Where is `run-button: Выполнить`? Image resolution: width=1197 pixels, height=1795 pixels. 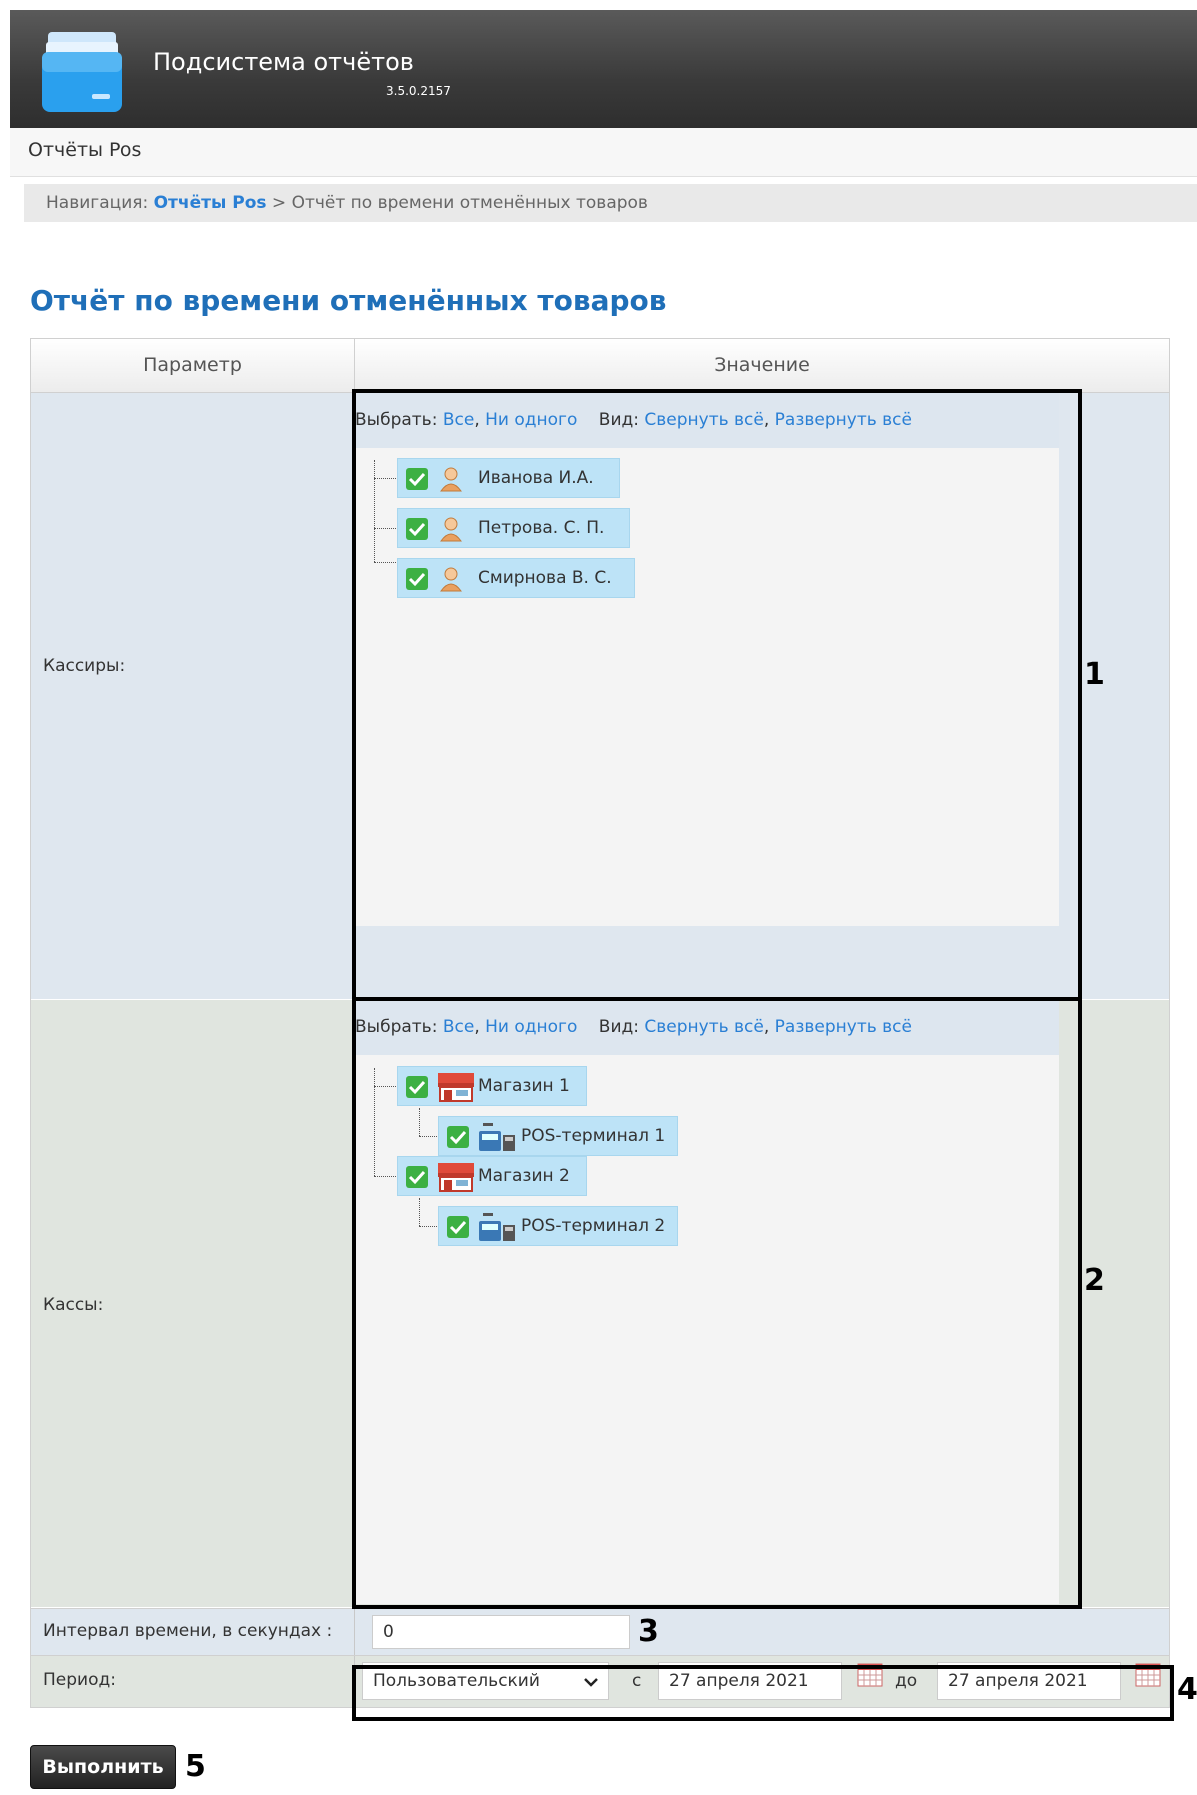
run-button: Выполнить is located at coordinates (103, 1767).